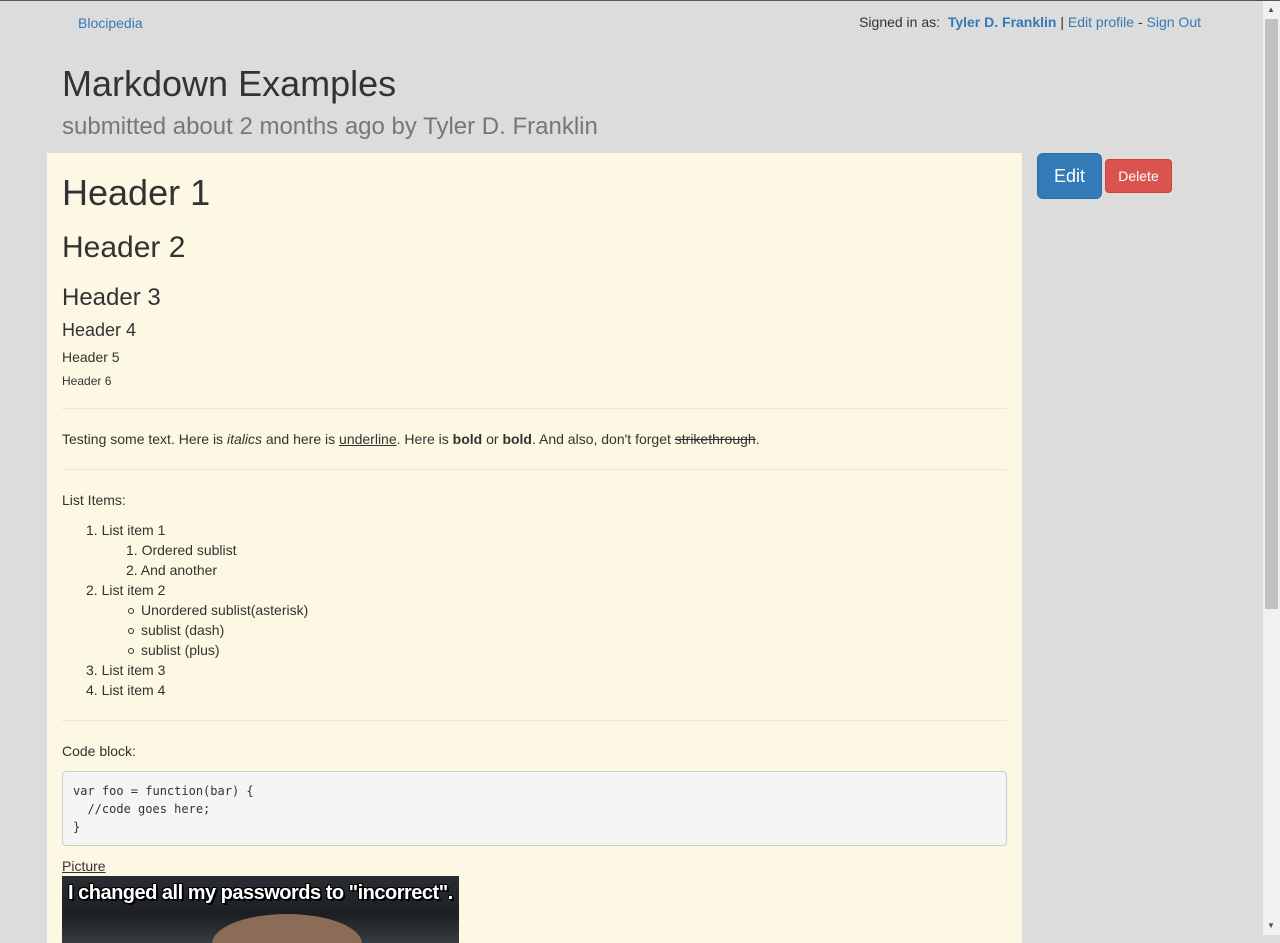  What do you see at coordinates (180, 650) in the screenshot?
I see `list-item: sublist (plus)` at bounding box center [180, 650].